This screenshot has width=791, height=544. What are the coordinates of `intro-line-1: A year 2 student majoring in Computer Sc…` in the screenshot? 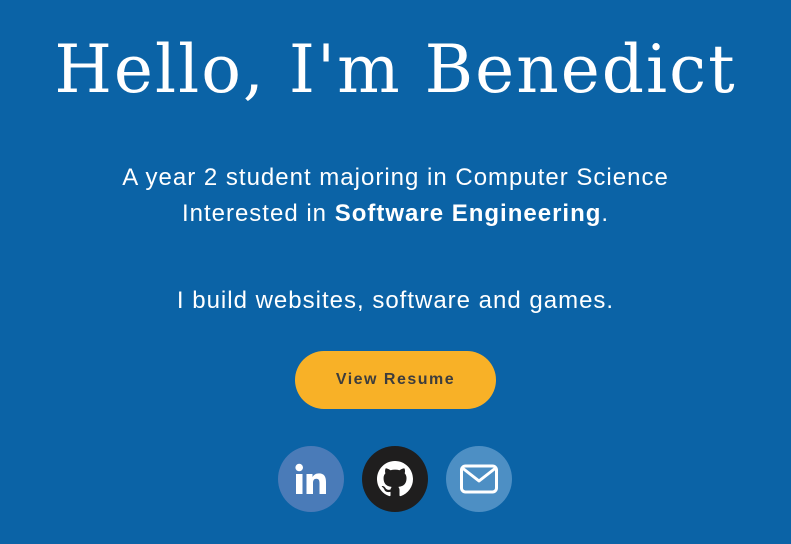 It's located at (395, 177).